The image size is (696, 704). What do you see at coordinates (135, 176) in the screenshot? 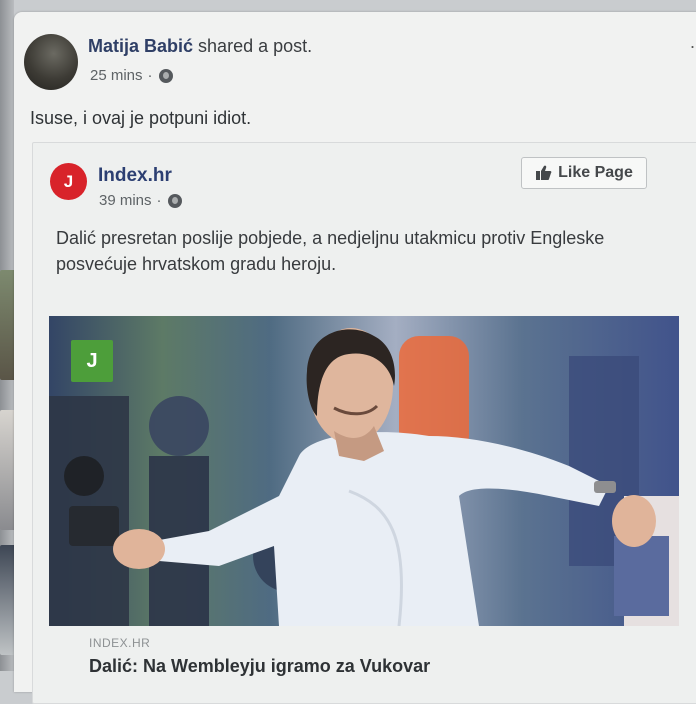
I see `page-name: Index.hr` at bounding box center [135, 176].